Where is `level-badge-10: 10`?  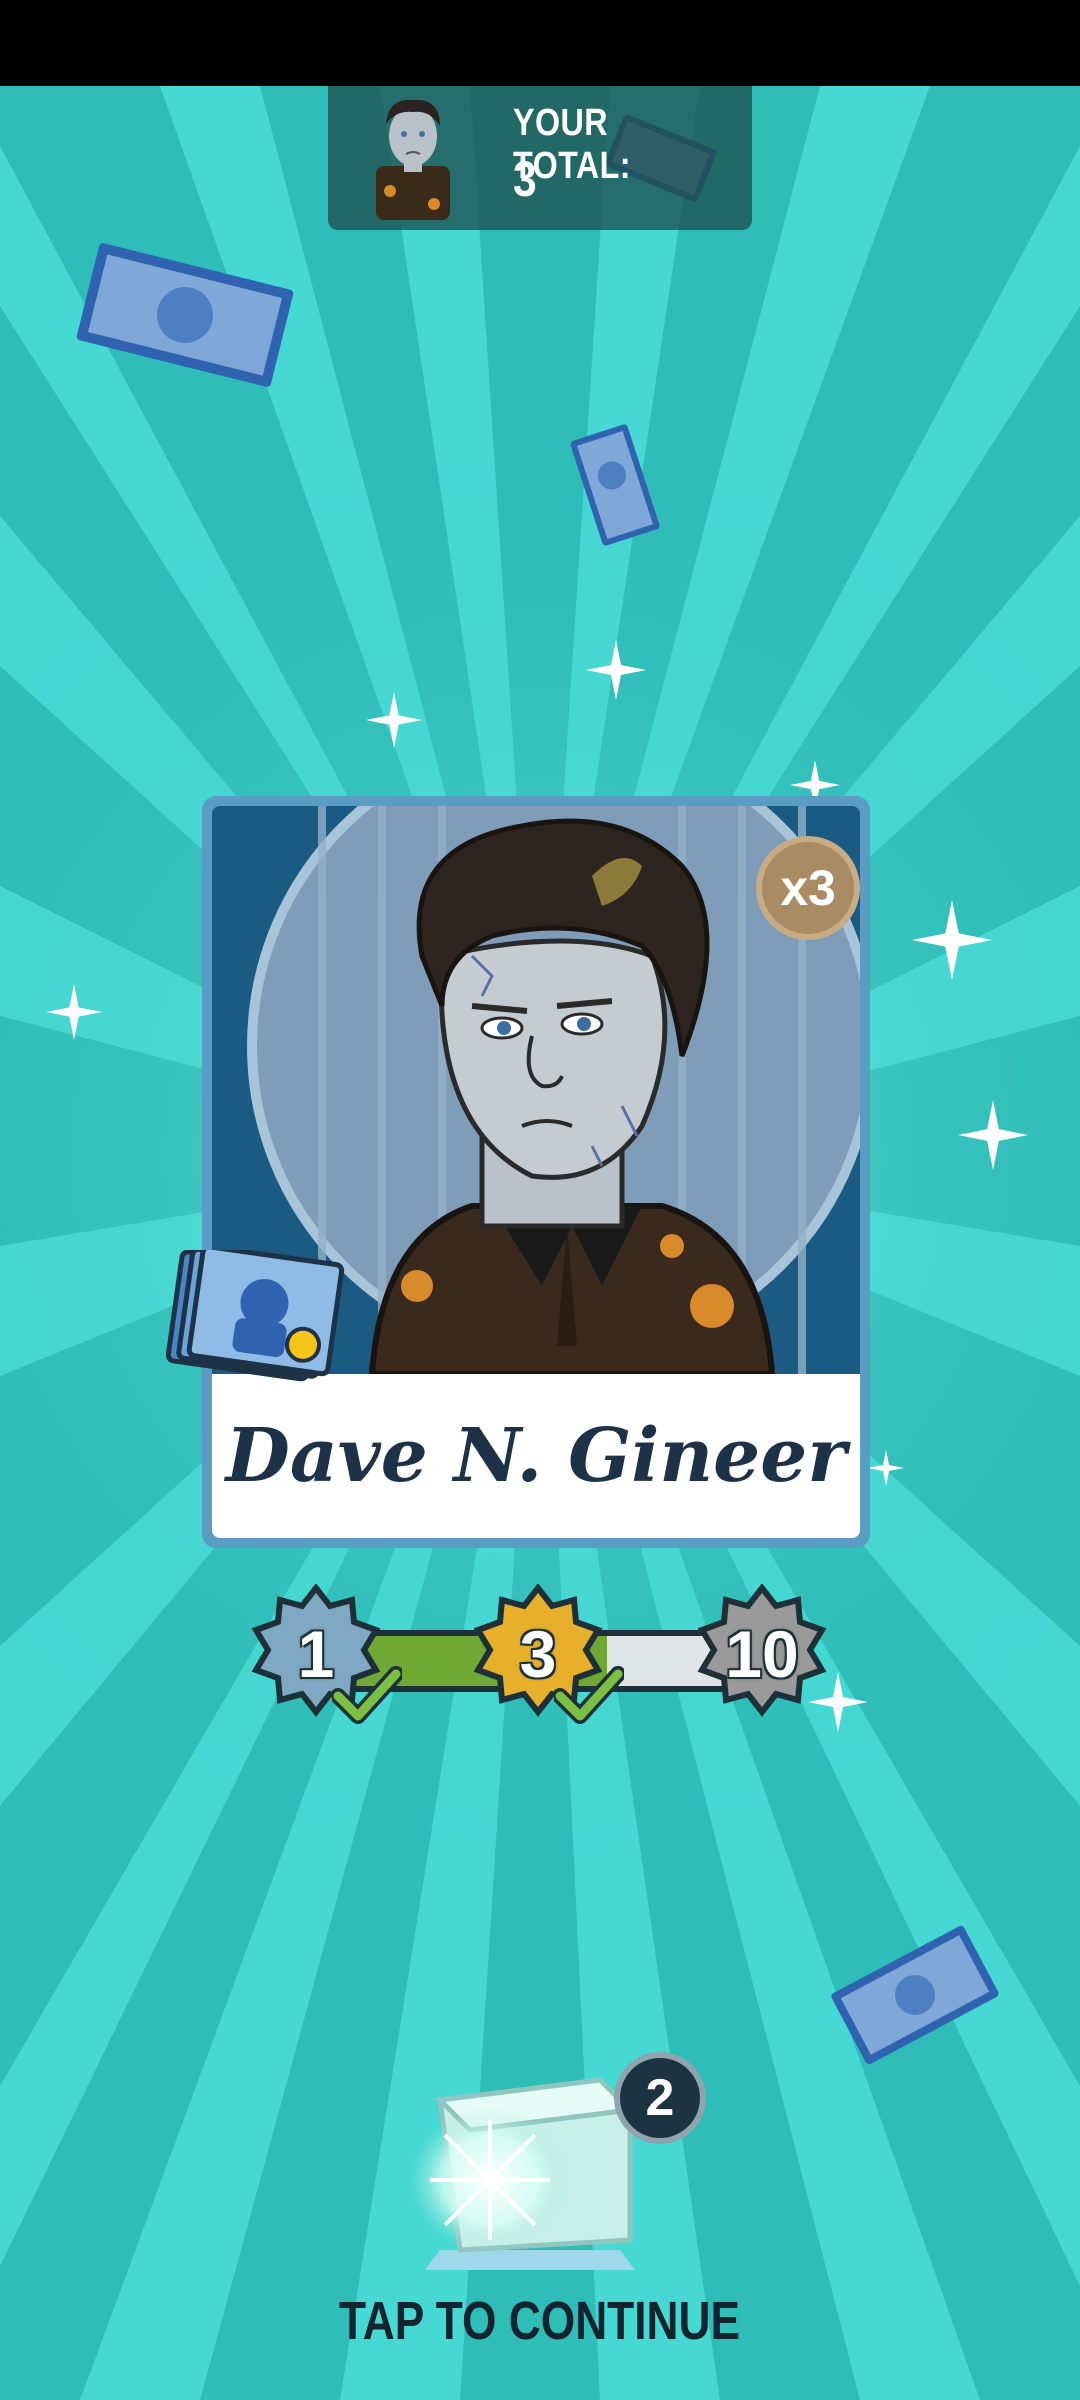 level-badge-10: 10 is located at coordinates (762, 1653).